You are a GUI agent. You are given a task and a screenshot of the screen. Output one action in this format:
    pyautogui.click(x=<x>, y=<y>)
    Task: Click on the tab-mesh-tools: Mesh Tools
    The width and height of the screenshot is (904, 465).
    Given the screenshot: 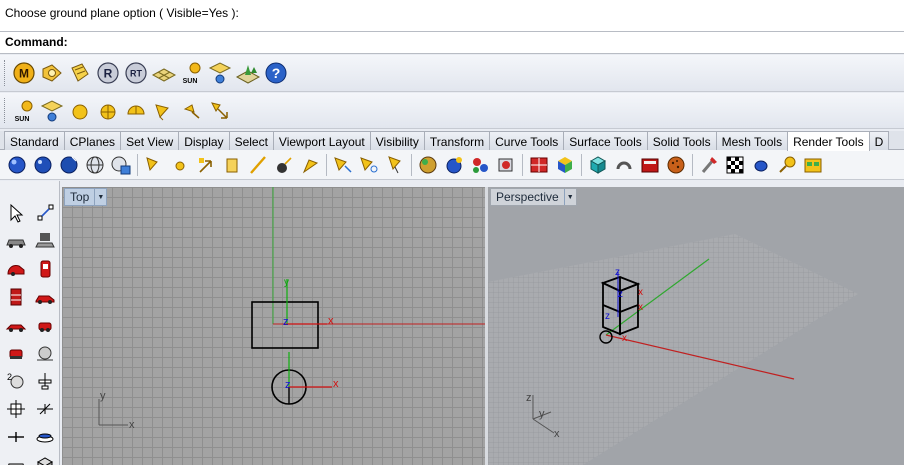 What is the action you would take?
    pyautogui.click(x=752, y=140)
    